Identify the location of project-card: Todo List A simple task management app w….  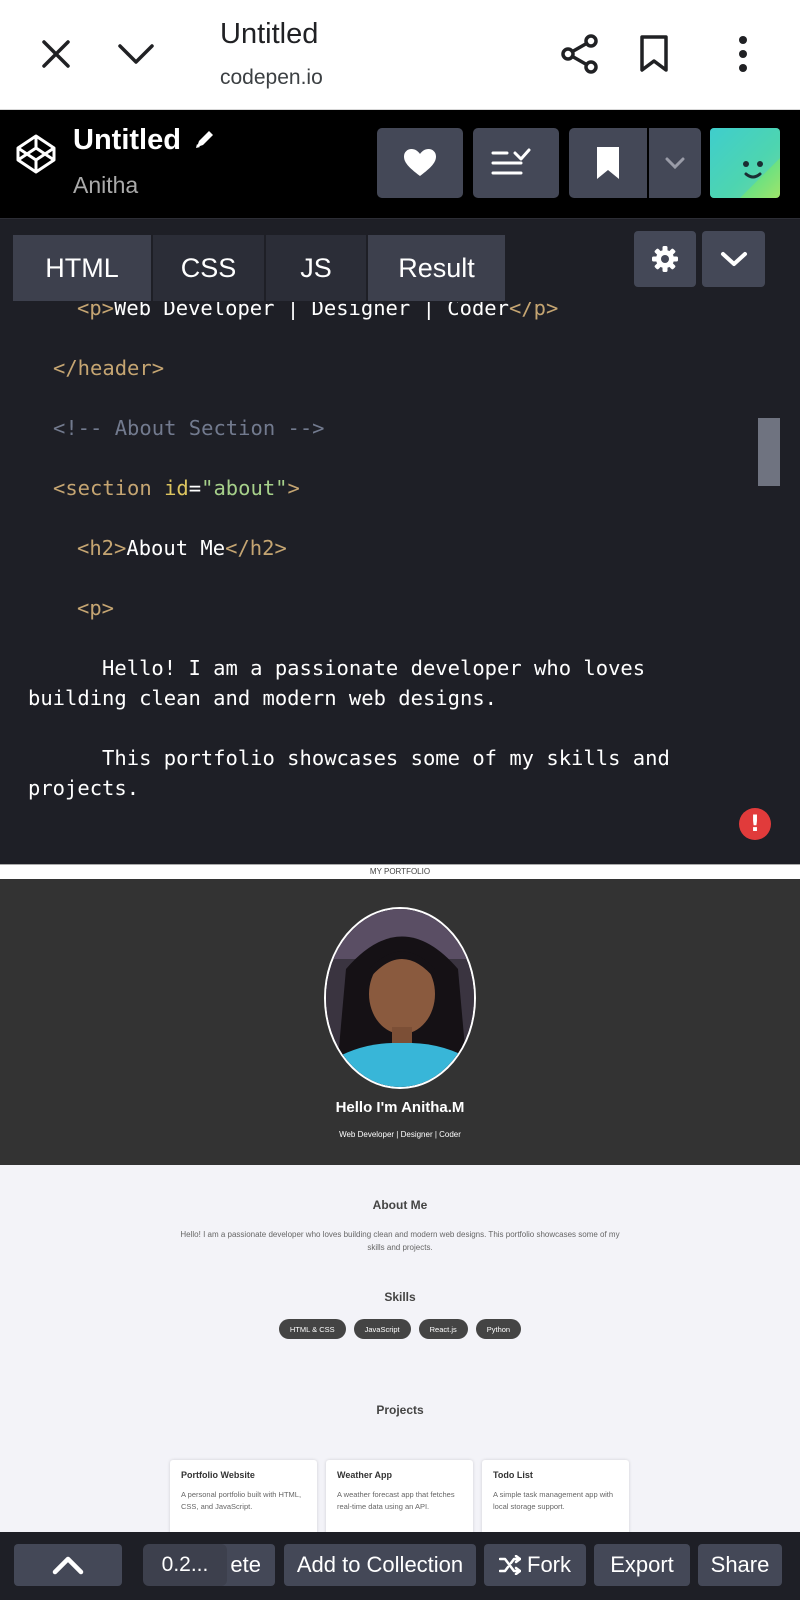
(555, 1496).